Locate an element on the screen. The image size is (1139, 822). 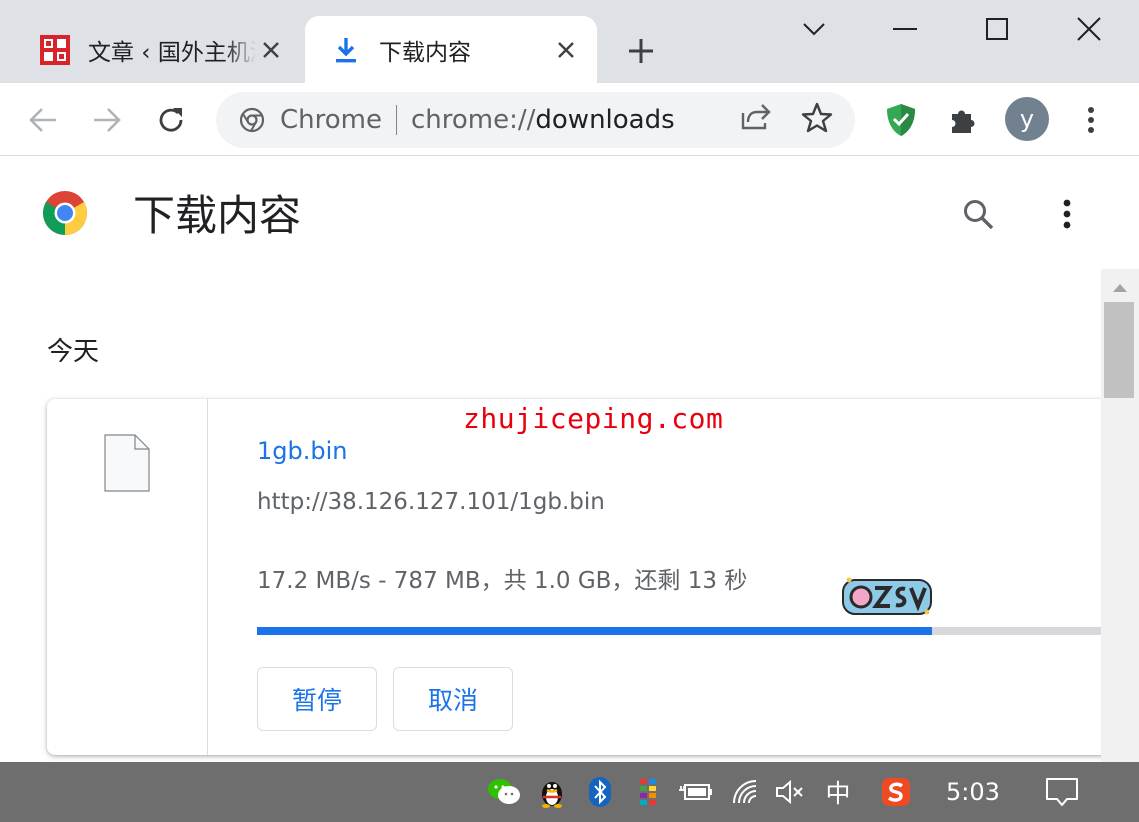
scrollbar-thumb is located at coordinates (1119, 350).